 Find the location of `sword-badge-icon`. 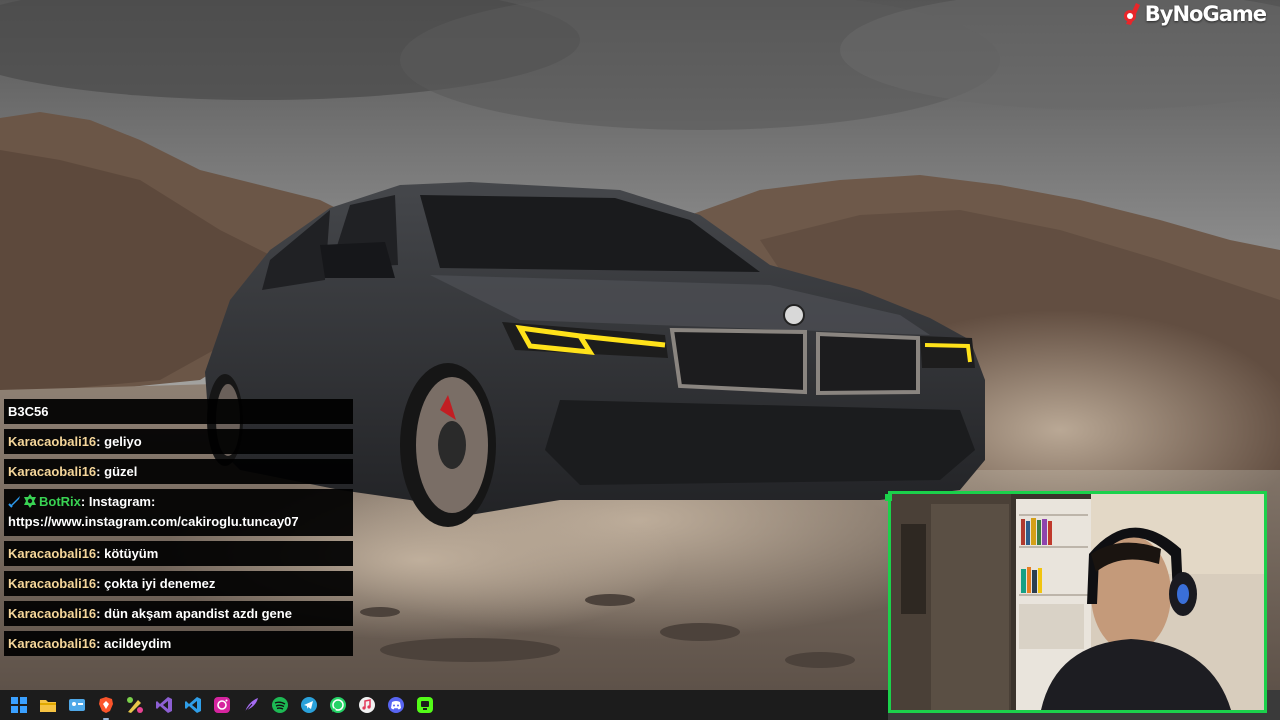

sword-badge-icon is located at coordinates (14, 502).